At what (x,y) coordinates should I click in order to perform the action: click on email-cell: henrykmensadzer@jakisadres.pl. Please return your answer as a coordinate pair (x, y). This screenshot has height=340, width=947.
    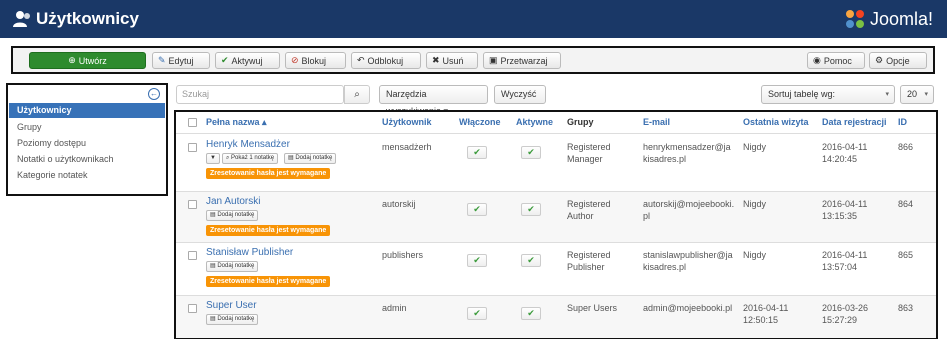
    Looking at the image, I should click on (687, 153).